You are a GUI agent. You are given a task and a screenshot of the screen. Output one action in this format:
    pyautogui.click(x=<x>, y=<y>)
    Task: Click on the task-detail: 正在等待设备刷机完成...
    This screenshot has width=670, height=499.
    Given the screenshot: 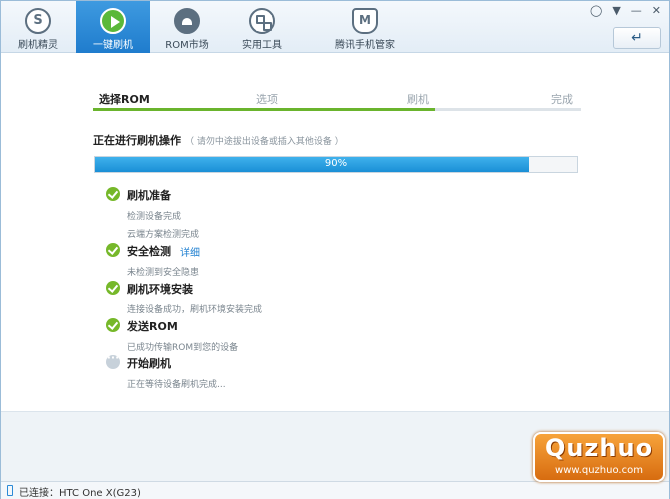 What is the action you would take?
    pyautogui.click(x=176, y=385)
    